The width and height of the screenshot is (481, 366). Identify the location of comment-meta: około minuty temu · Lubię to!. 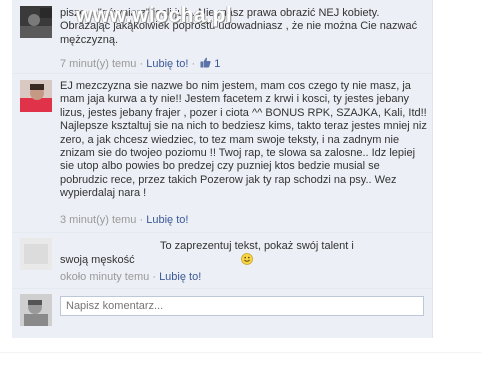
(131, 277).